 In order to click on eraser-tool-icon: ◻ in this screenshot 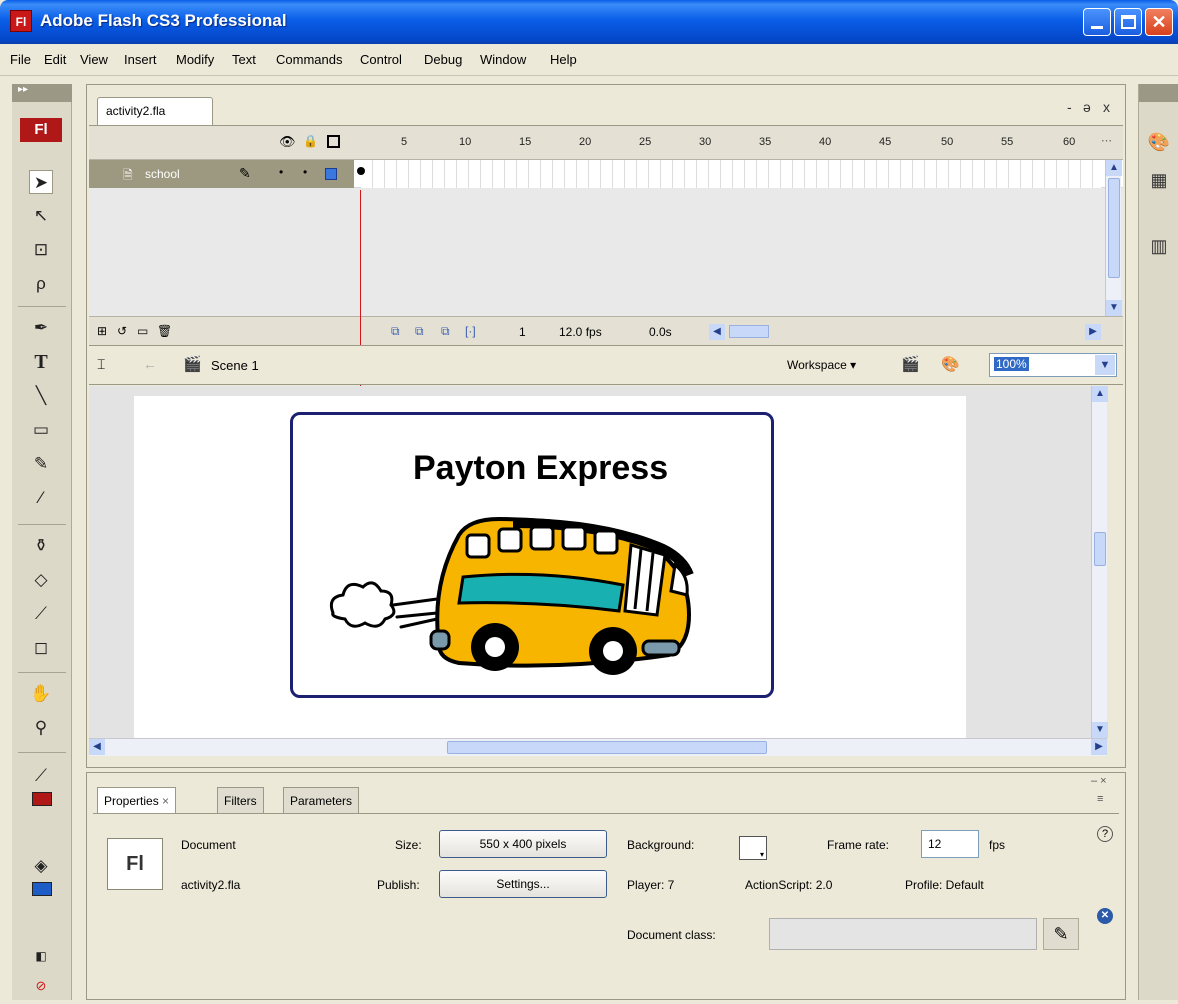, I will do `click(41, 648)`.